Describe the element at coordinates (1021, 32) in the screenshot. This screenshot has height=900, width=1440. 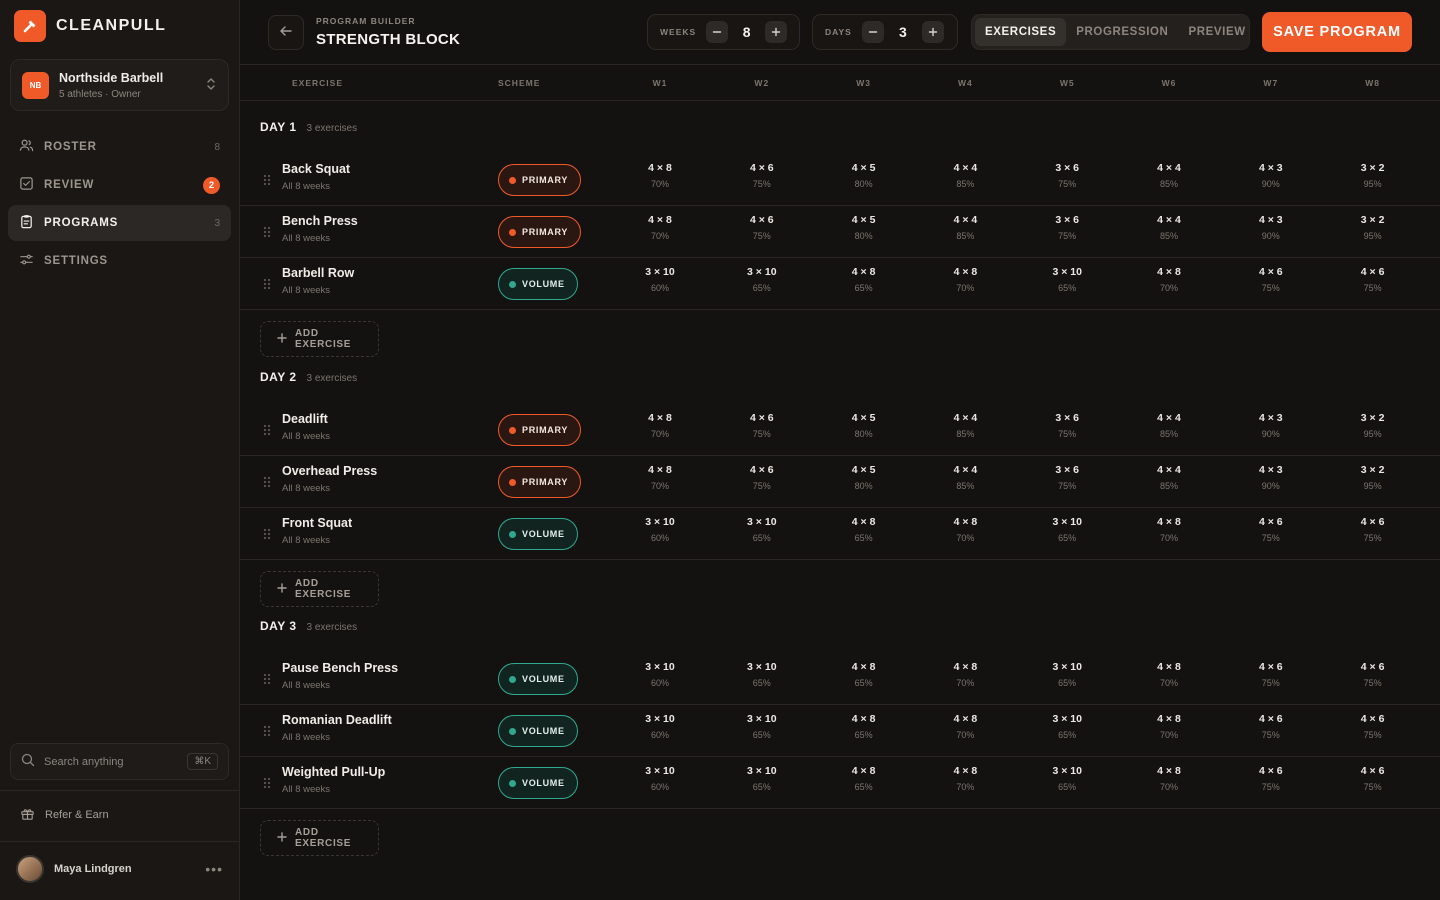
I see `tab-exercises: EXERCISES` at that location.